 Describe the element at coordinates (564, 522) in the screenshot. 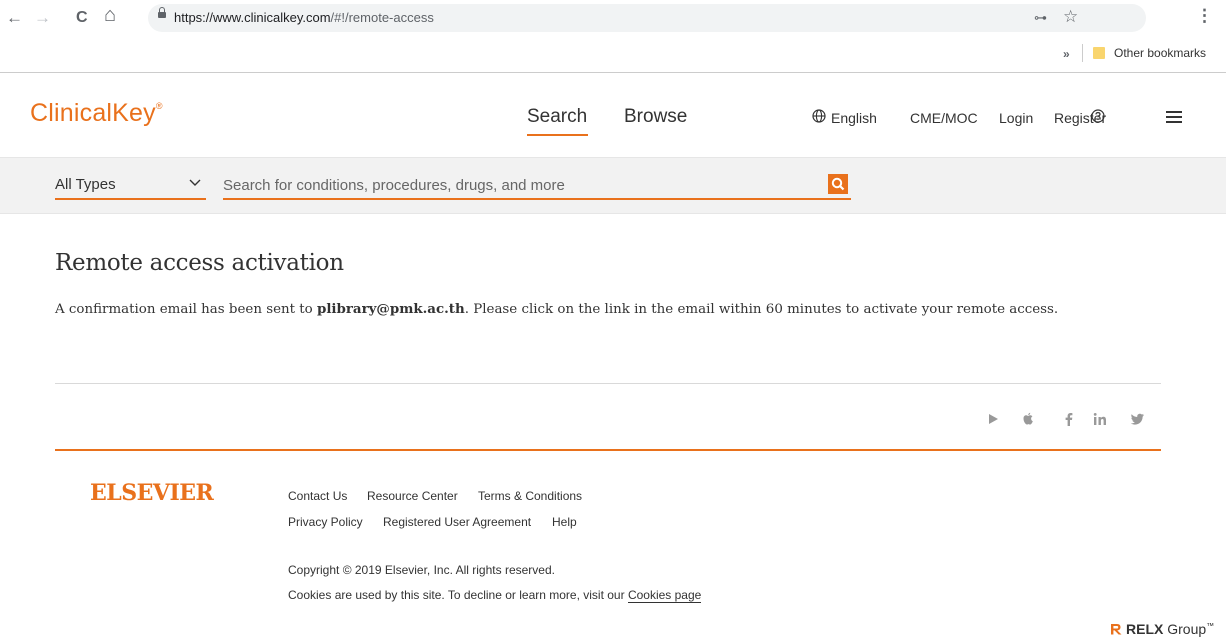

I see `footer-help: Help` at that location.